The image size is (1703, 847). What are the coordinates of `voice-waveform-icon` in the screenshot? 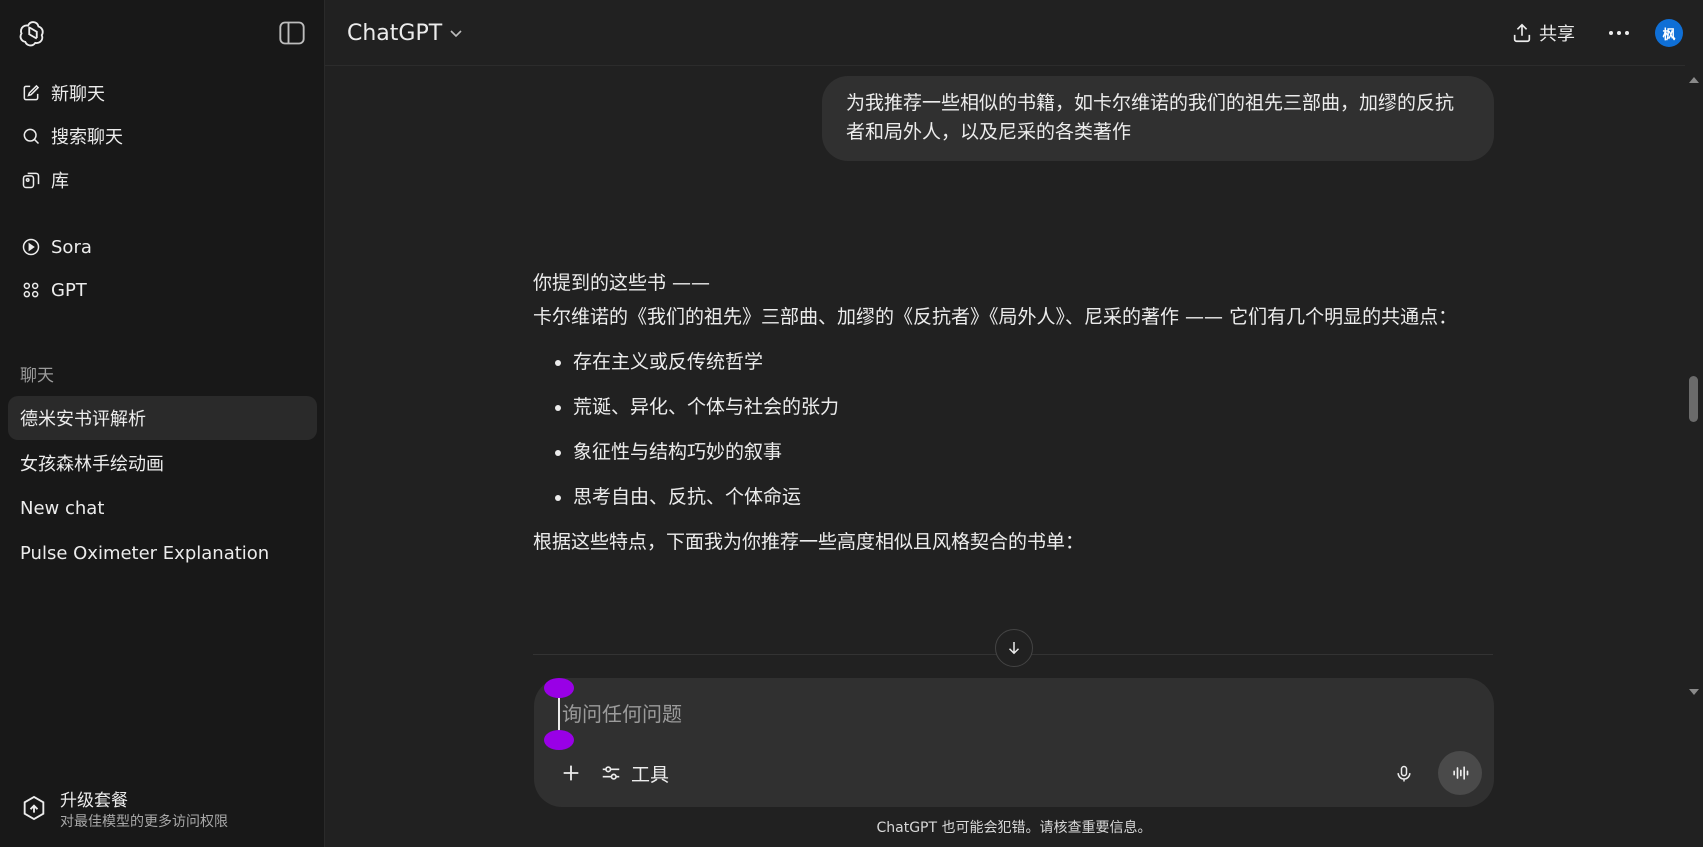 It's located at (1461, 773).